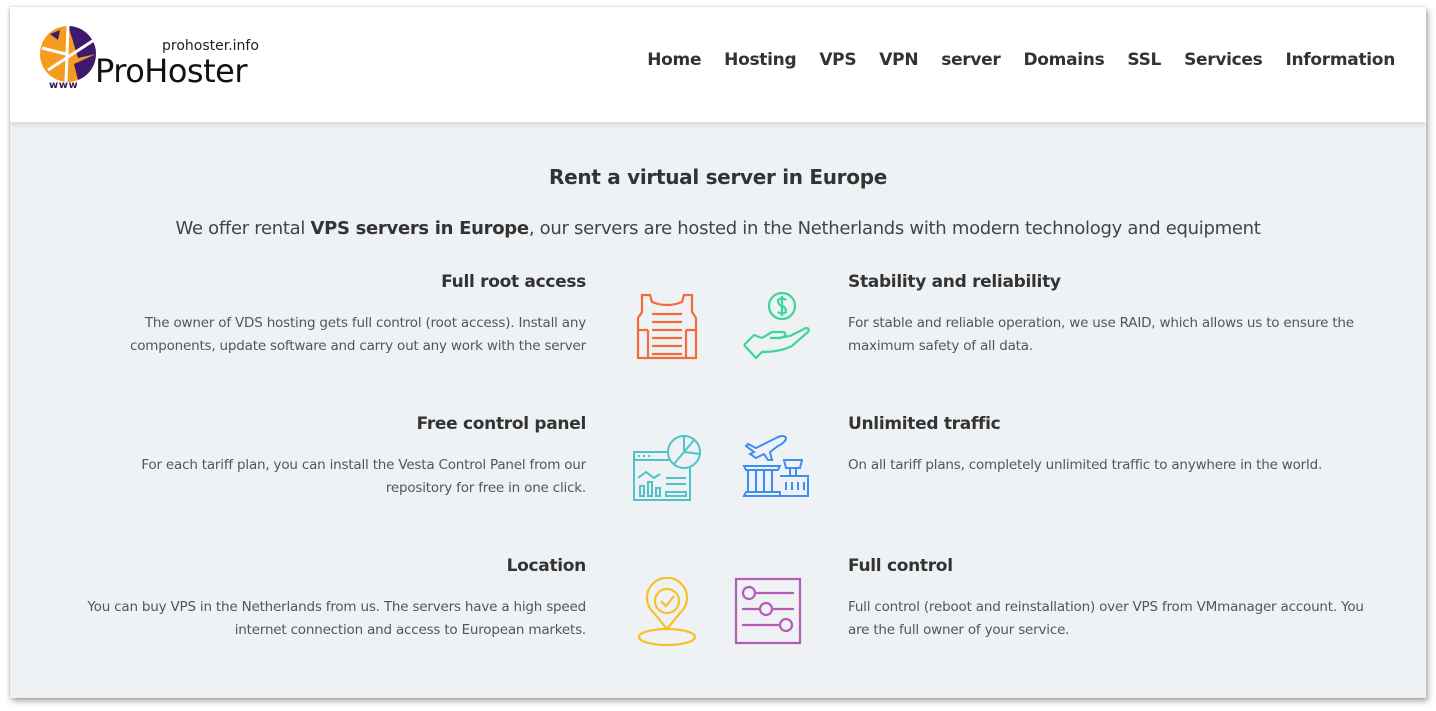 The image size is (1436, 711). I want to click on subtitle-bold: VPS servers in Europe, so click(419, 228).